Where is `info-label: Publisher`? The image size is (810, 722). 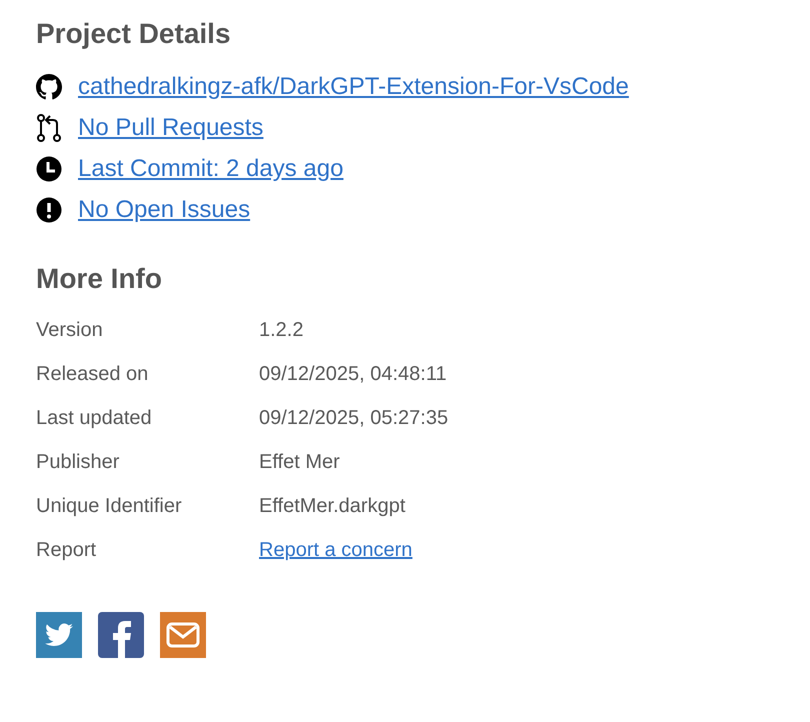 info-label: Publisher is located at coordinates (78, 462).